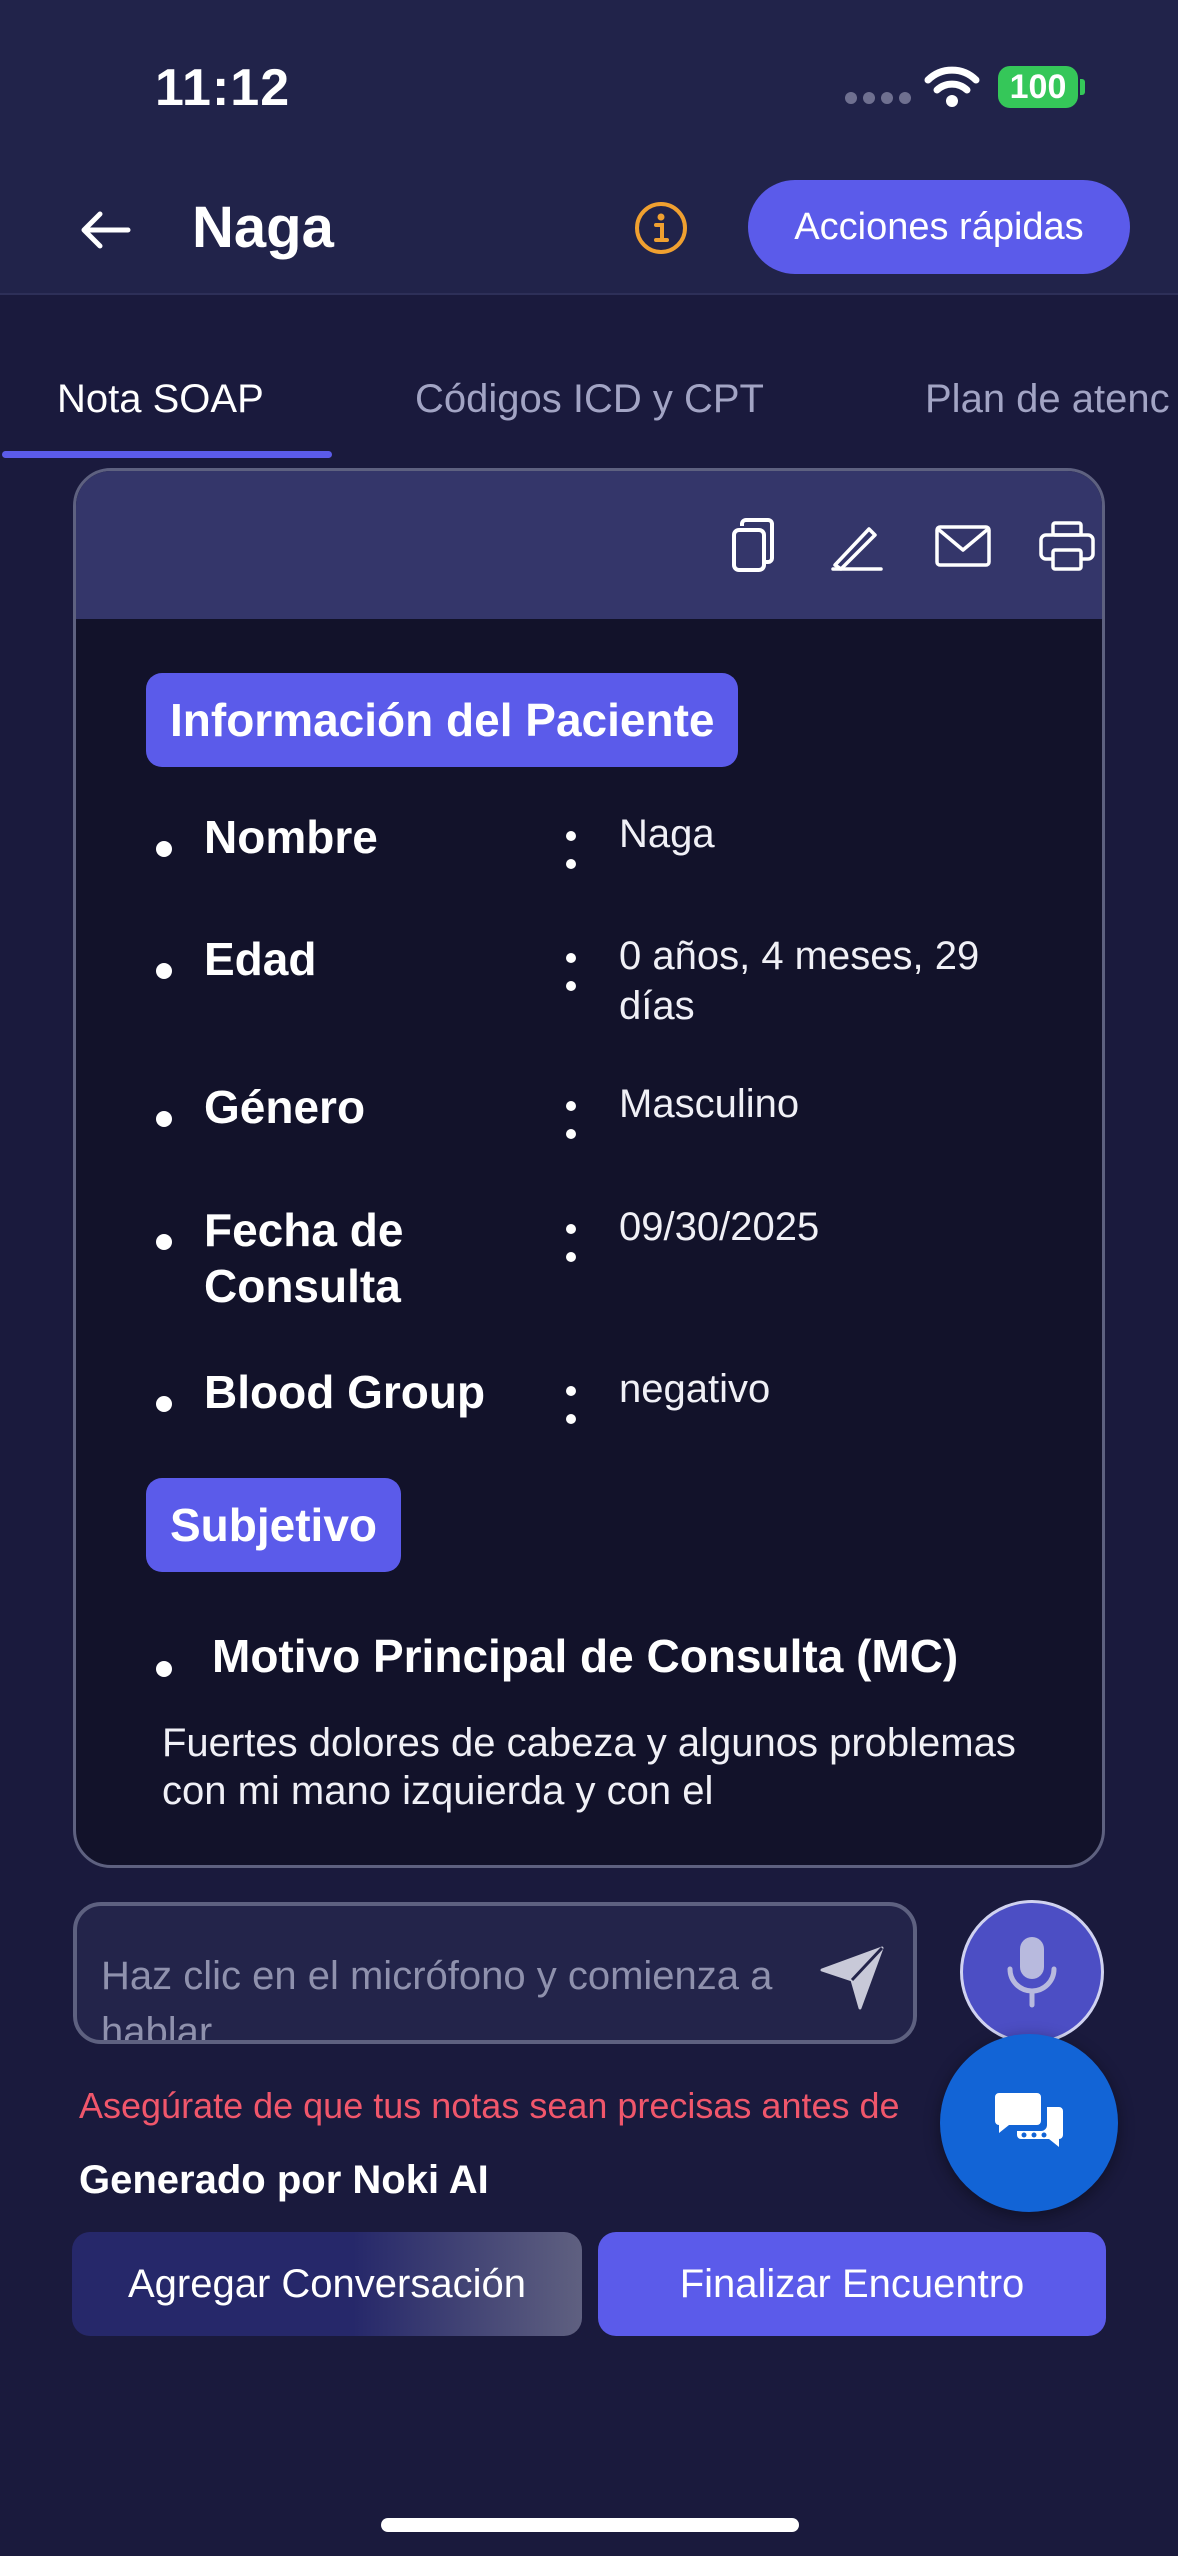  I want to click on mail-icon, so click(963, 546).